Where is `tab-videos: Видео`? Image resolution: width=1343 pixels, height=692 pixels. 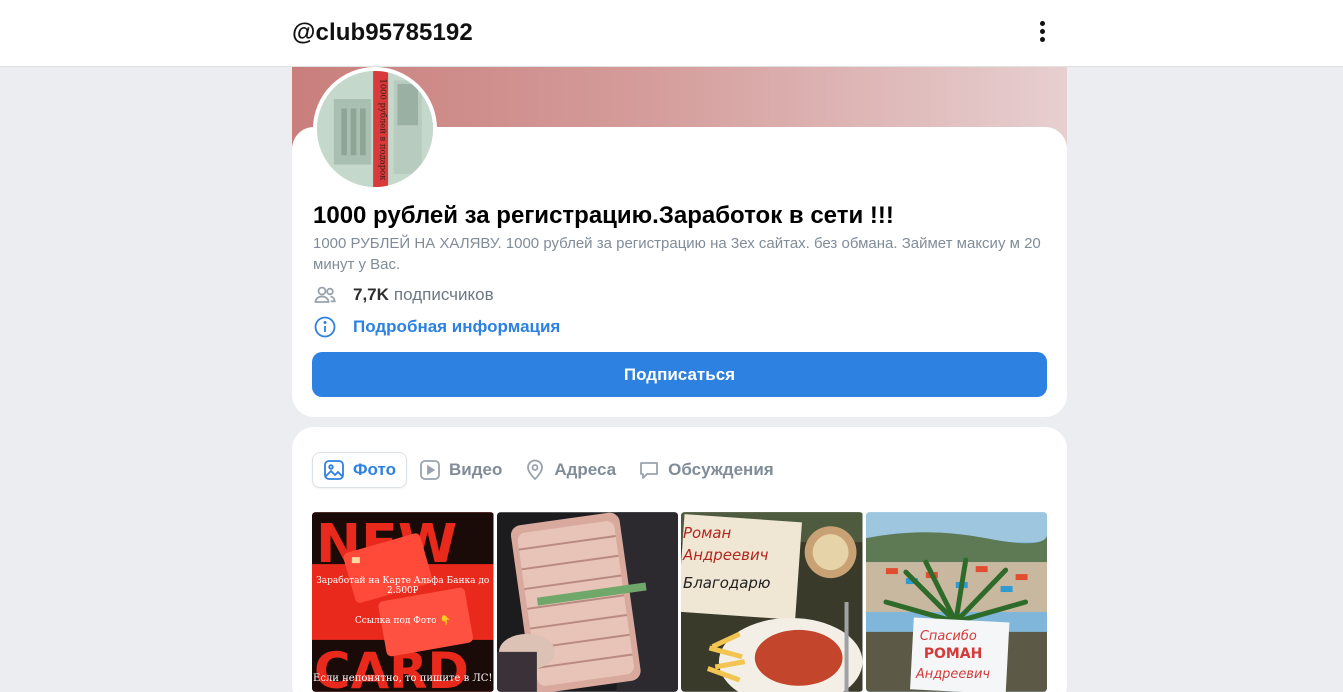
tab-videos: Видео is located at coordinates (460, 470).